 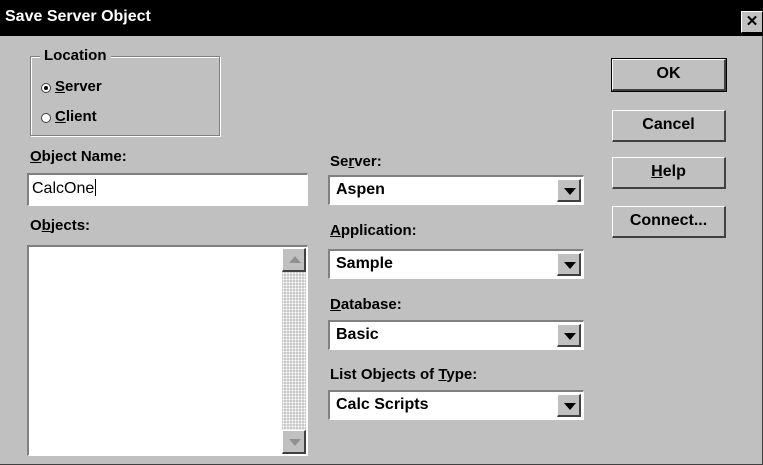 I want to click on list-type-label: List Objects of Type:, so click(x=404, y=374).